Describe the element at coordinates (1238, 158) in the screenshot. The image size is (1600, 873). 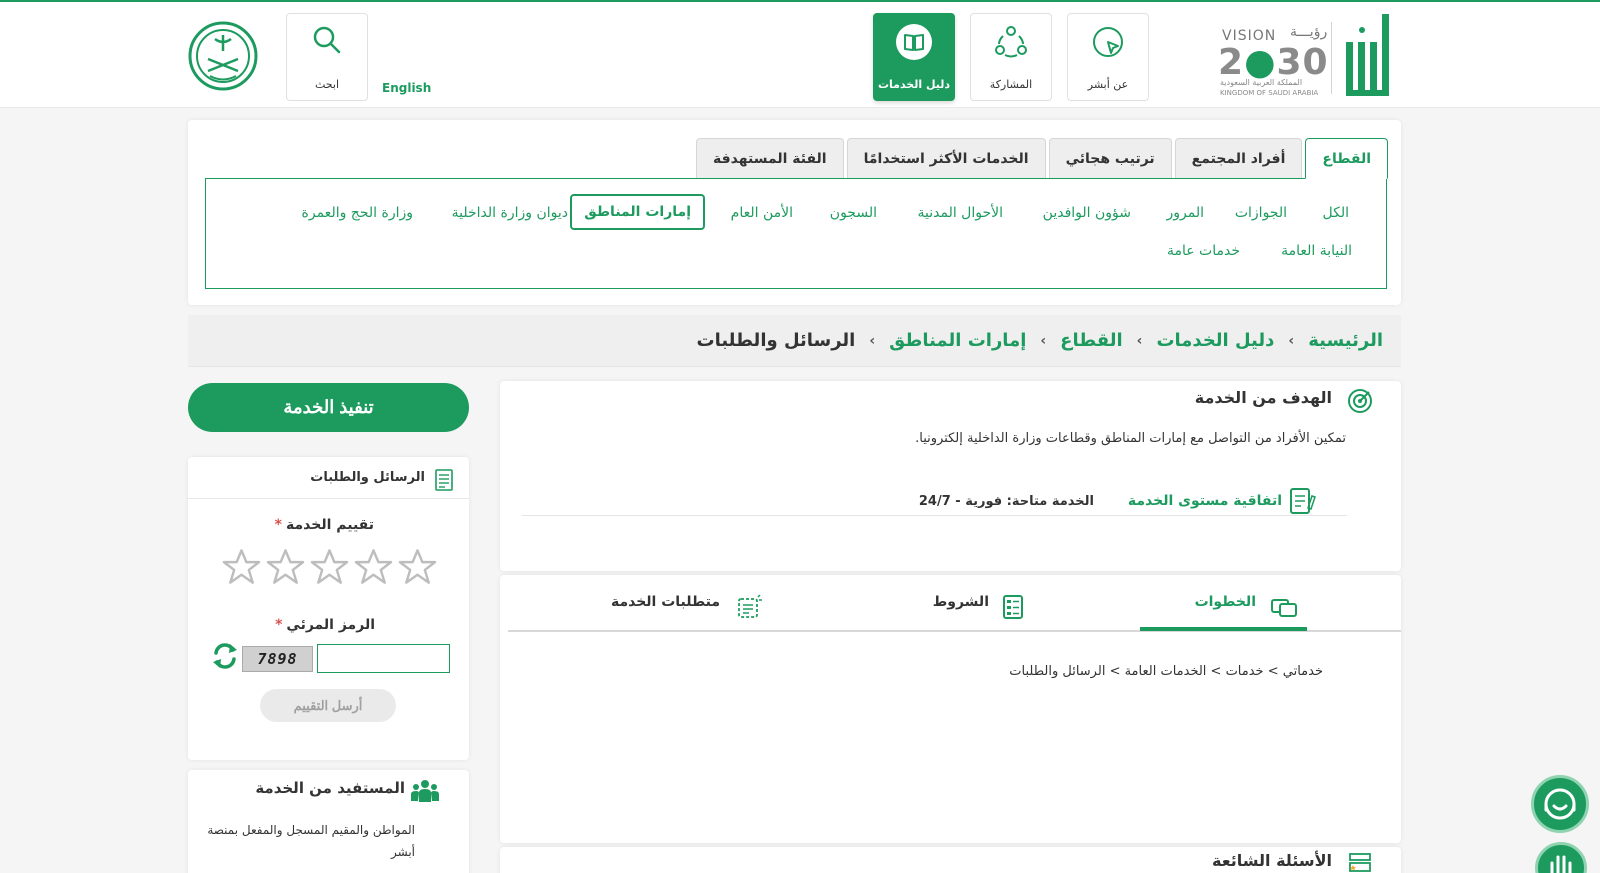
I see `tab-community-members: أفراد المجتمع` at that location.